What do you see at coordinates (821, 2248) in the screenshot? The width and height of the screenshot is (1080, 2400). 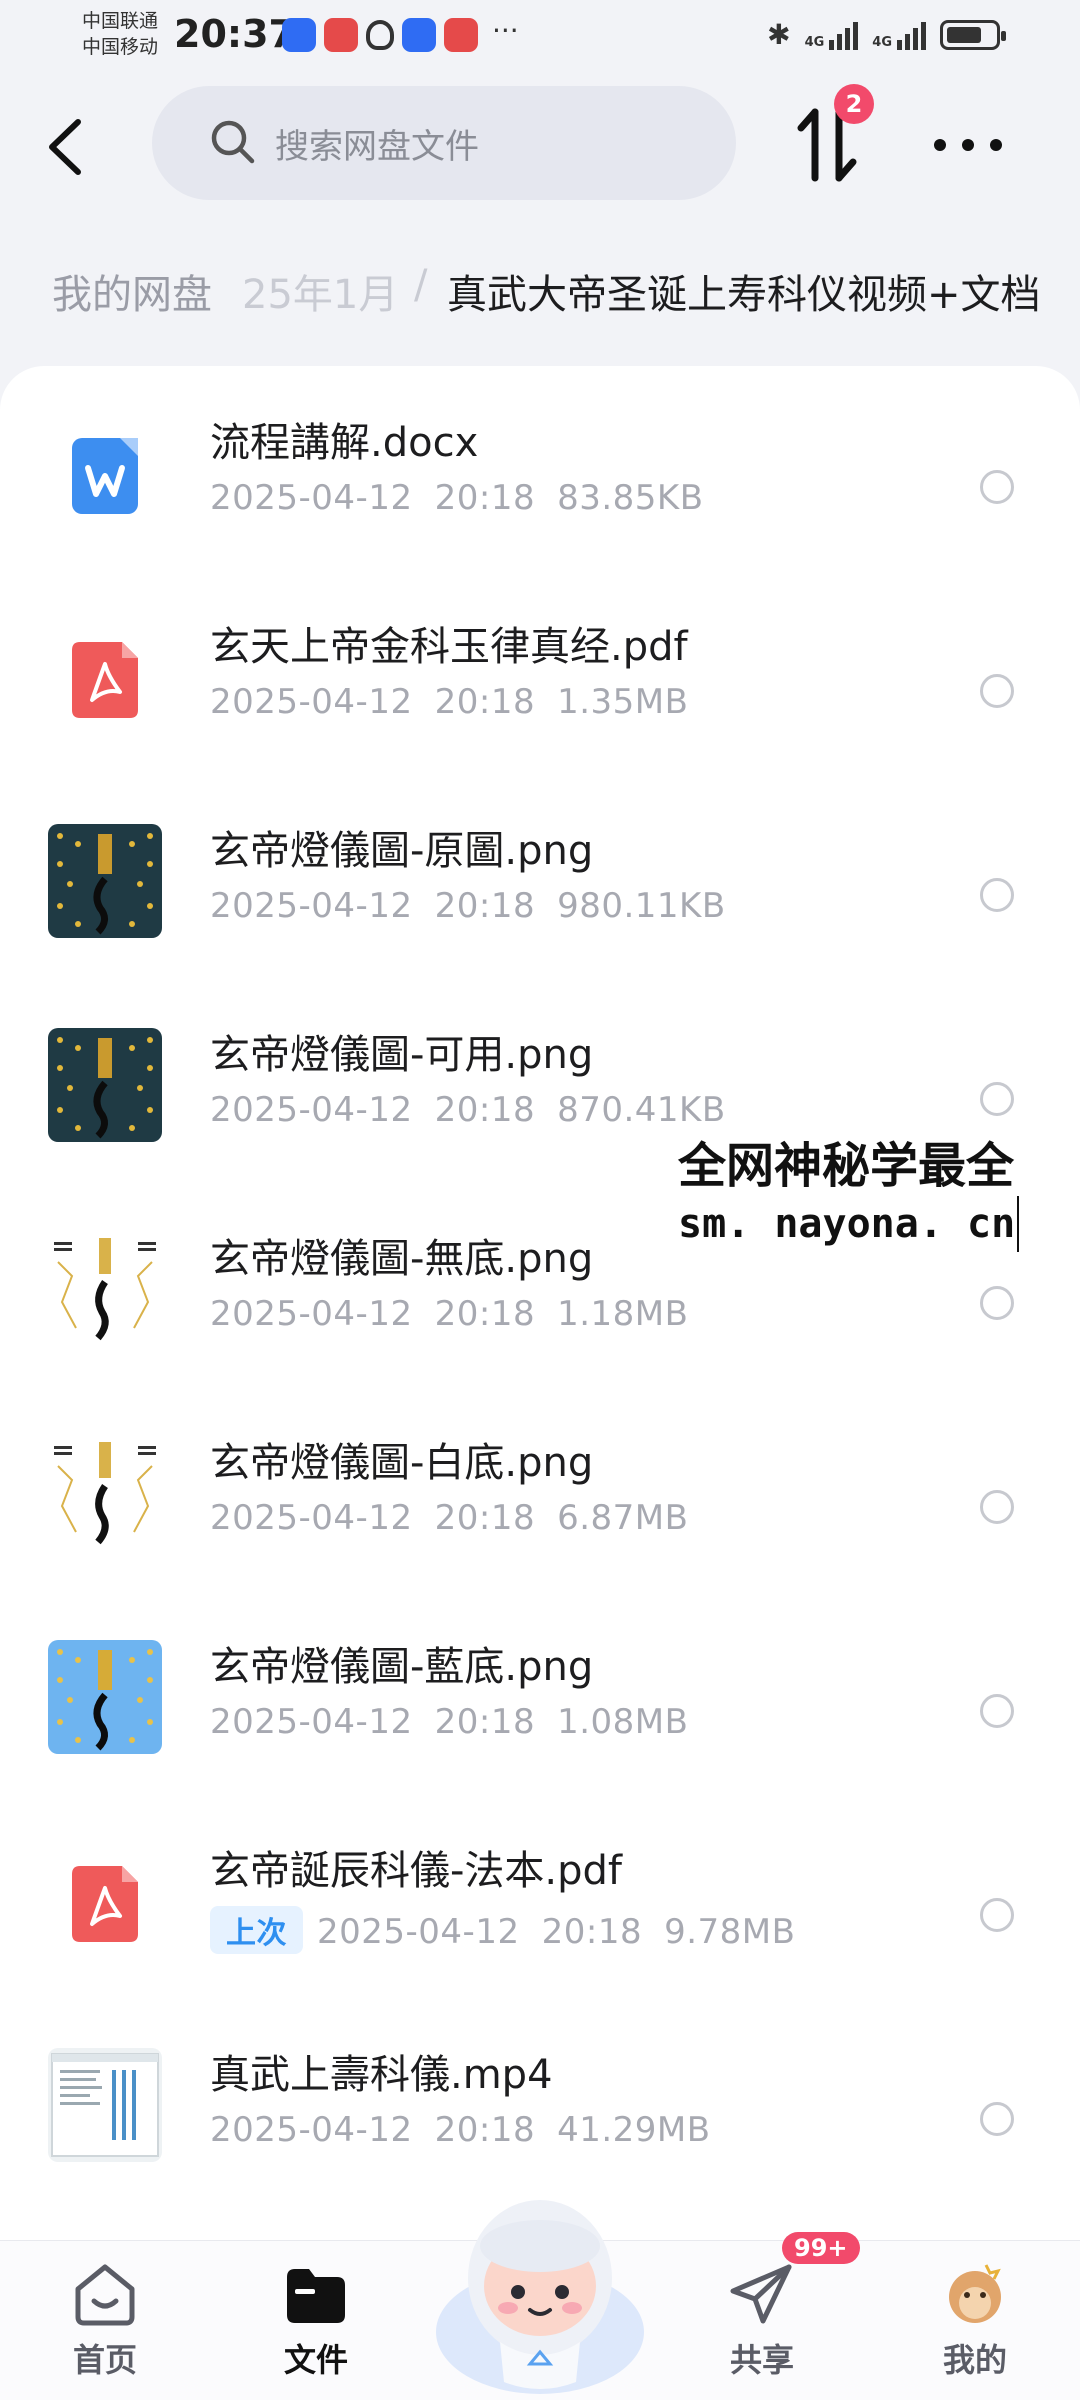 I see `share-badge: 99+` at bounding box center [821, 2248].